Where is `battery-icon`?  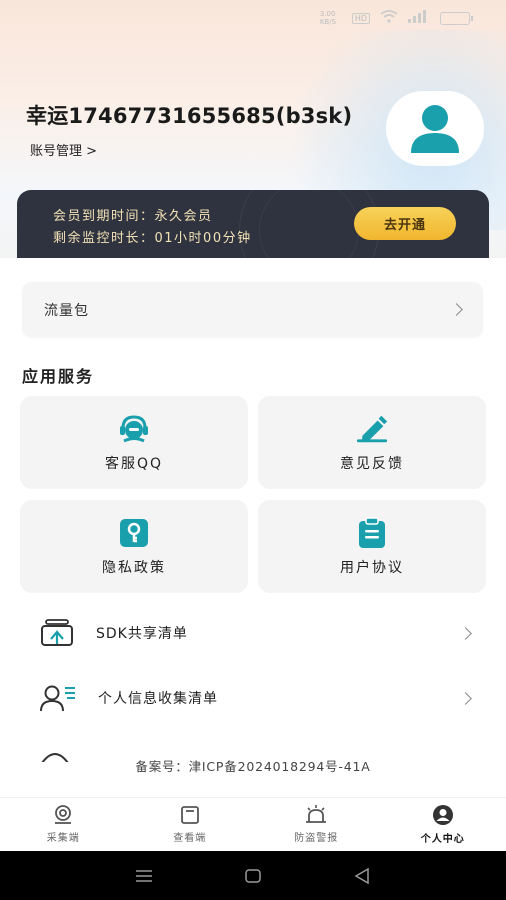 battery-icon is located at coordinates (456, 18).